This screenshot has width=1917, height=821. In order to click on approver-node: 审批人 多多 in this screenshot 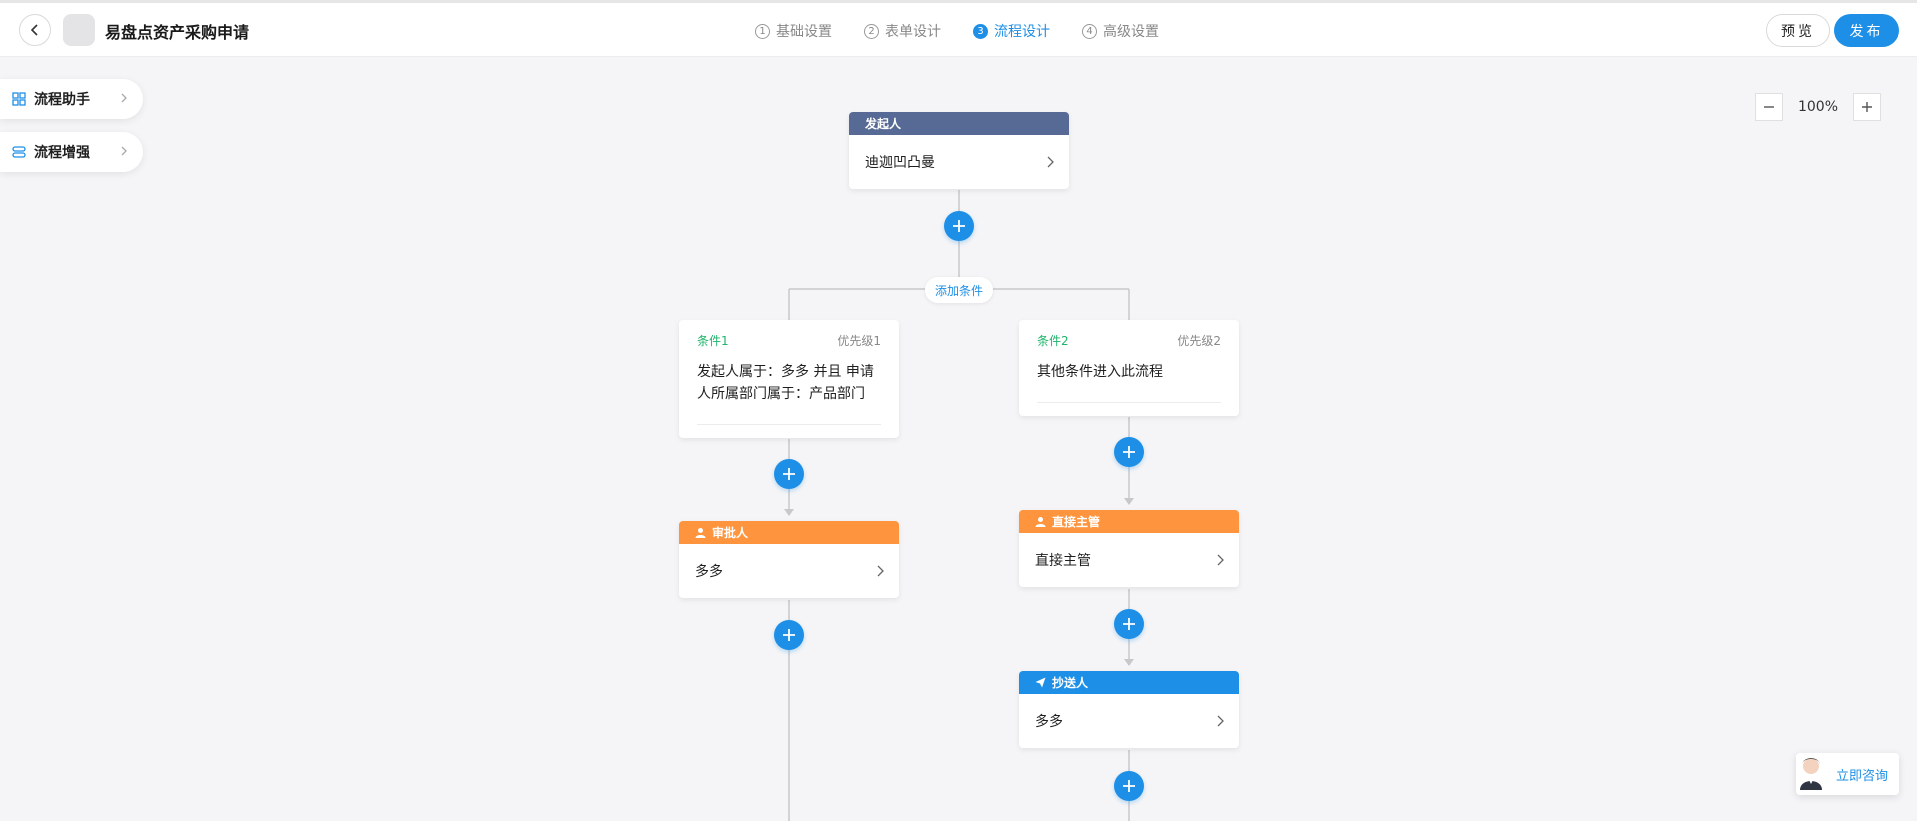, I will do `click(789, 559)`.